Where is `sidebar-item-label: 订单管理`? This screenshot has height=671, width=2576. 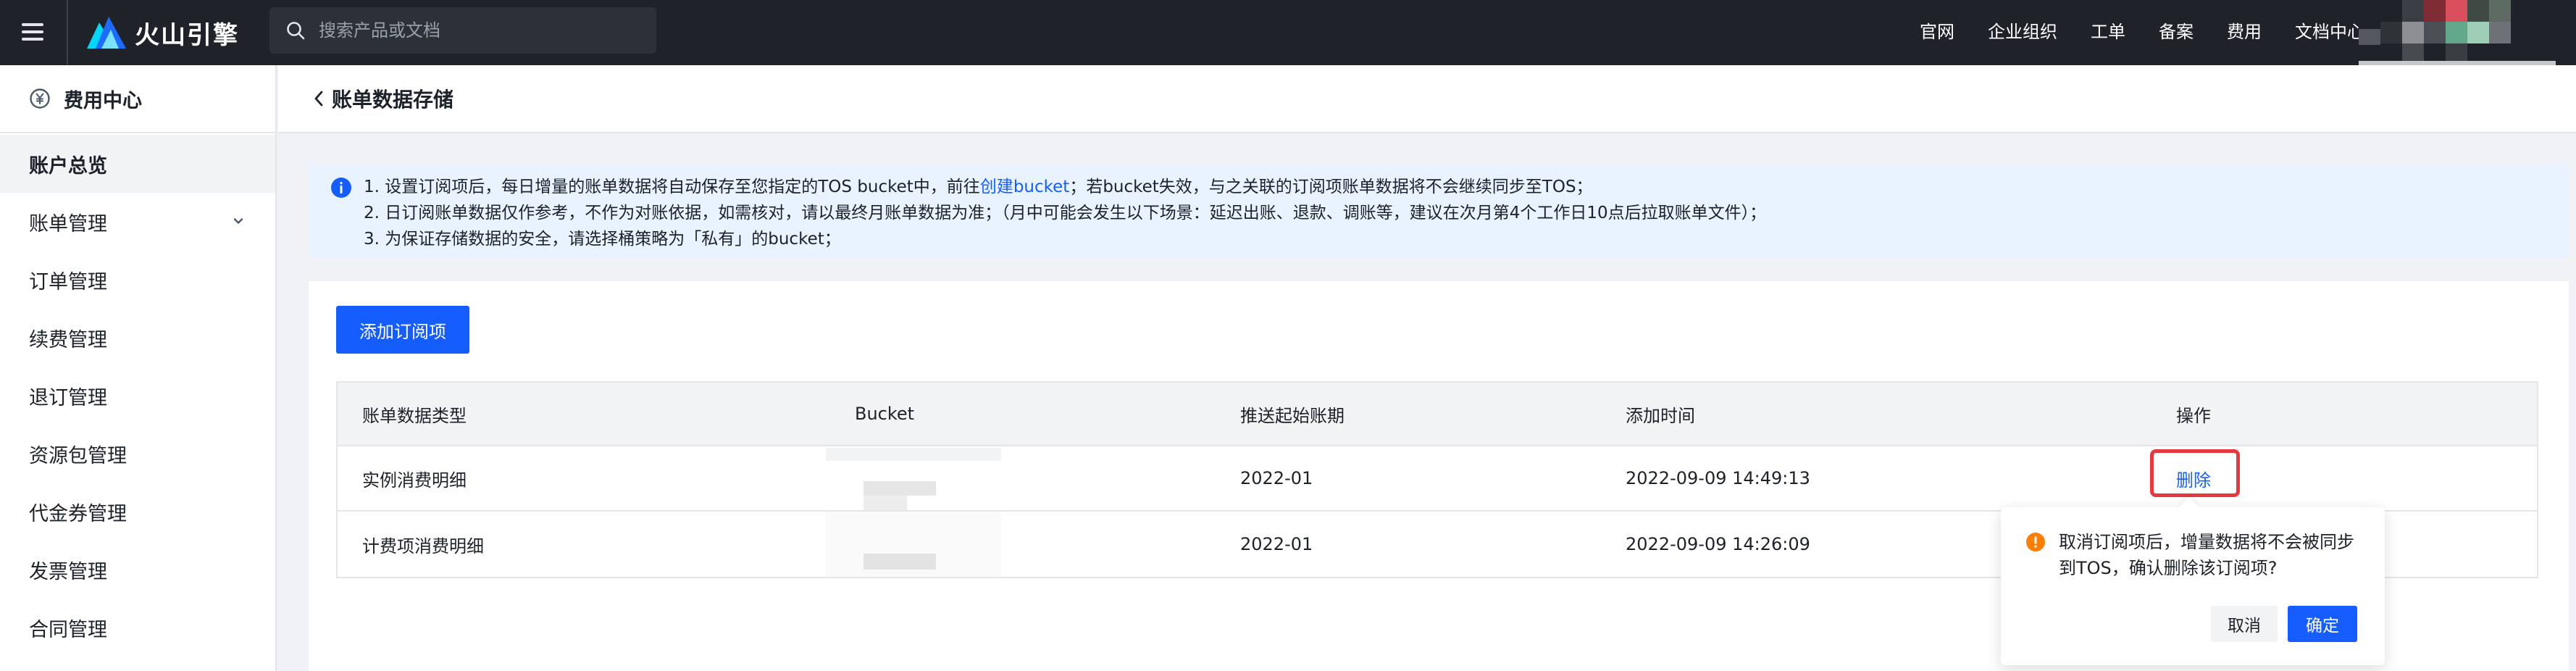
sidebar-item-label: 订单管理 is located at coordinates (68, 281).